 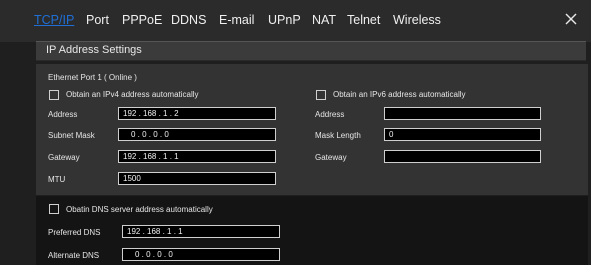 I want to click on mtu-input: 1500, so click(x=197, y=178).